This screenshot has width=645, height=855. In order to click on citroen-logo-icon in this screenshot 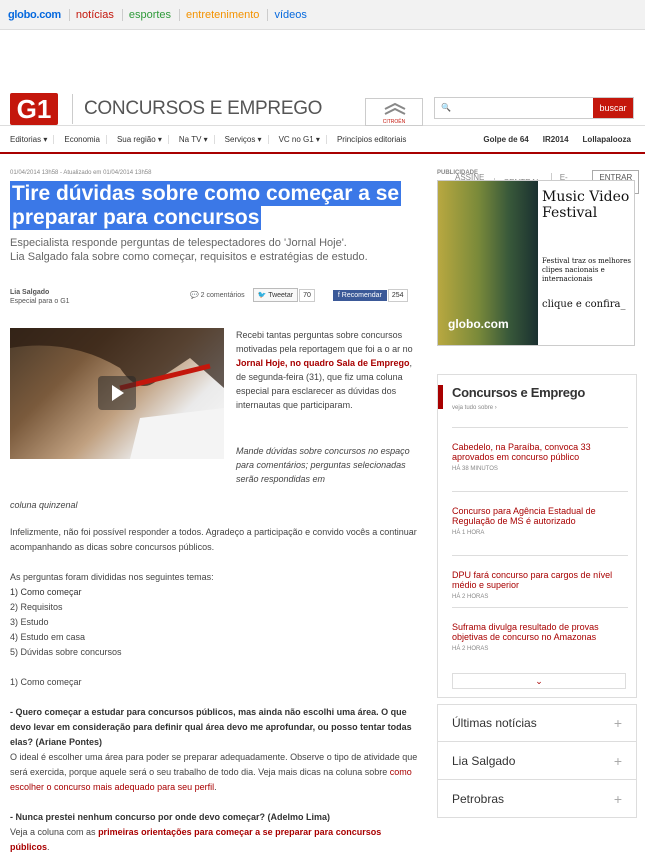, I will do `click(395, 108)`.